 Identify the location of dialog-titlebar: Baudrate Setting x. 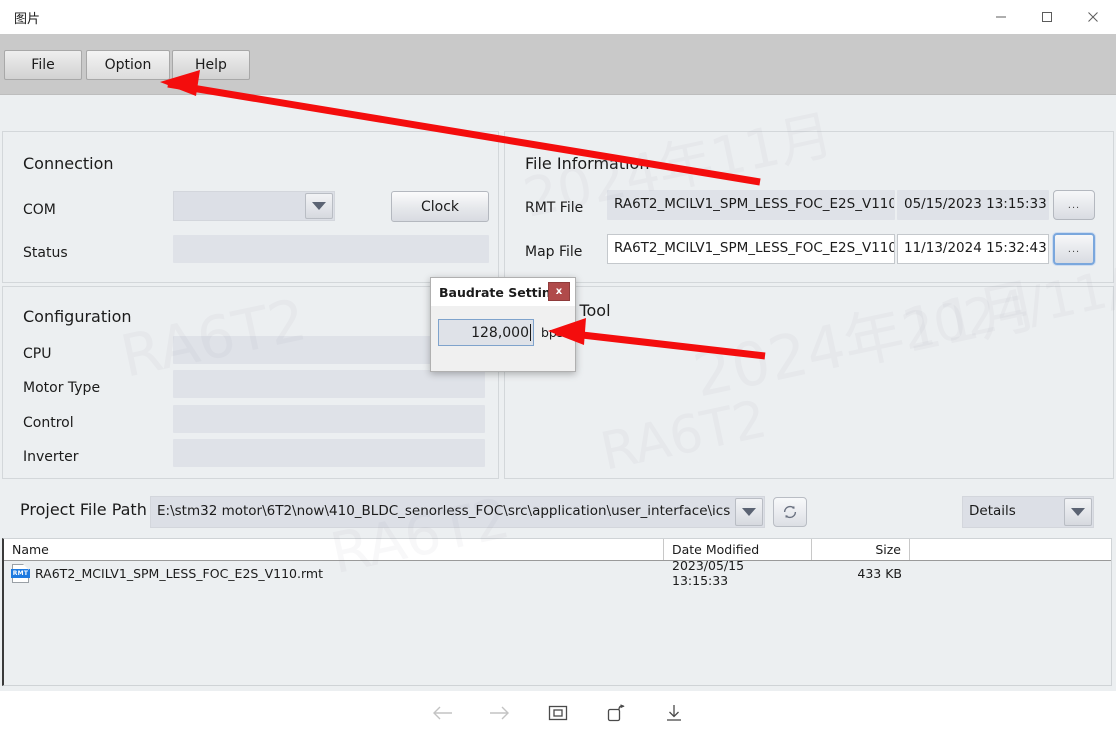
(503, 292).